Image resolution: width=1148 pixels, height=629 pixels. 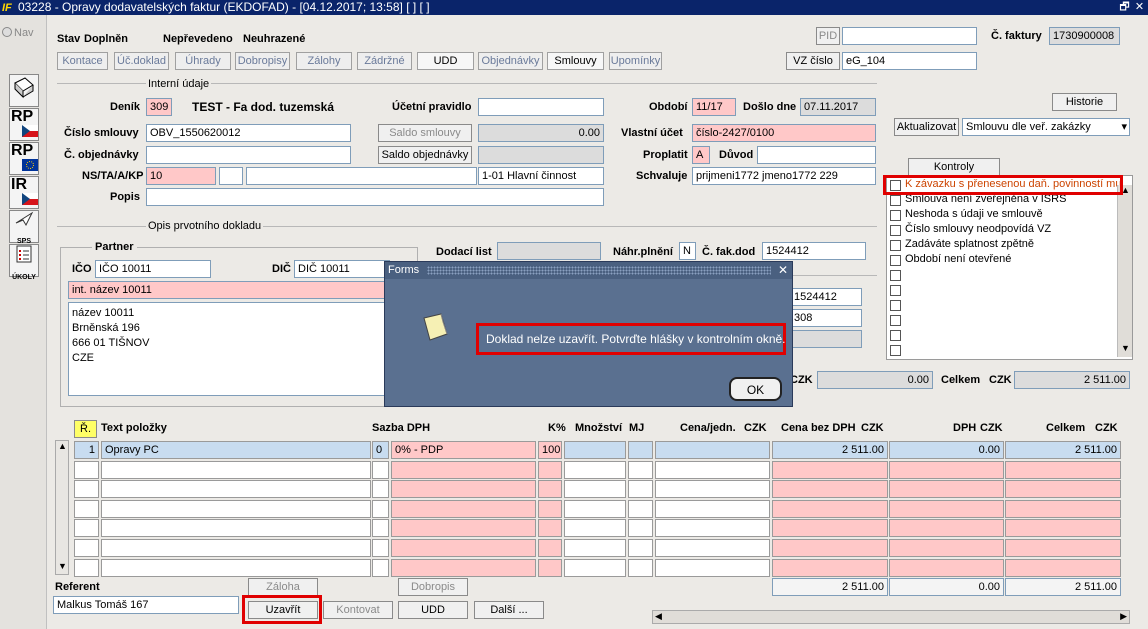 I want to click on pid-button: PID, so click(x=828, y=36).